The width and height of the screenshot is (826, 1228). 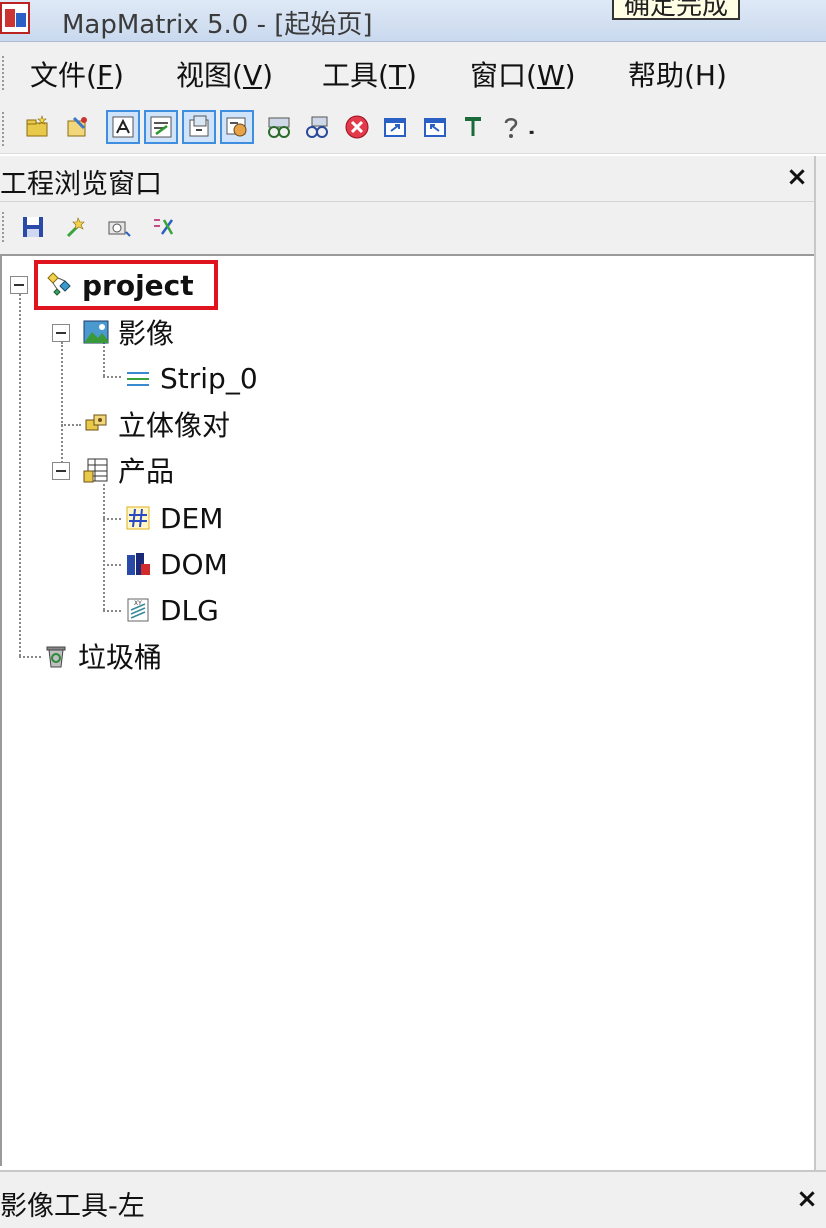 What do you see at coordinates (677, 74) in the screenshot?
I see `menu-help: 帮助(H)` at bounding box center [677, 74].